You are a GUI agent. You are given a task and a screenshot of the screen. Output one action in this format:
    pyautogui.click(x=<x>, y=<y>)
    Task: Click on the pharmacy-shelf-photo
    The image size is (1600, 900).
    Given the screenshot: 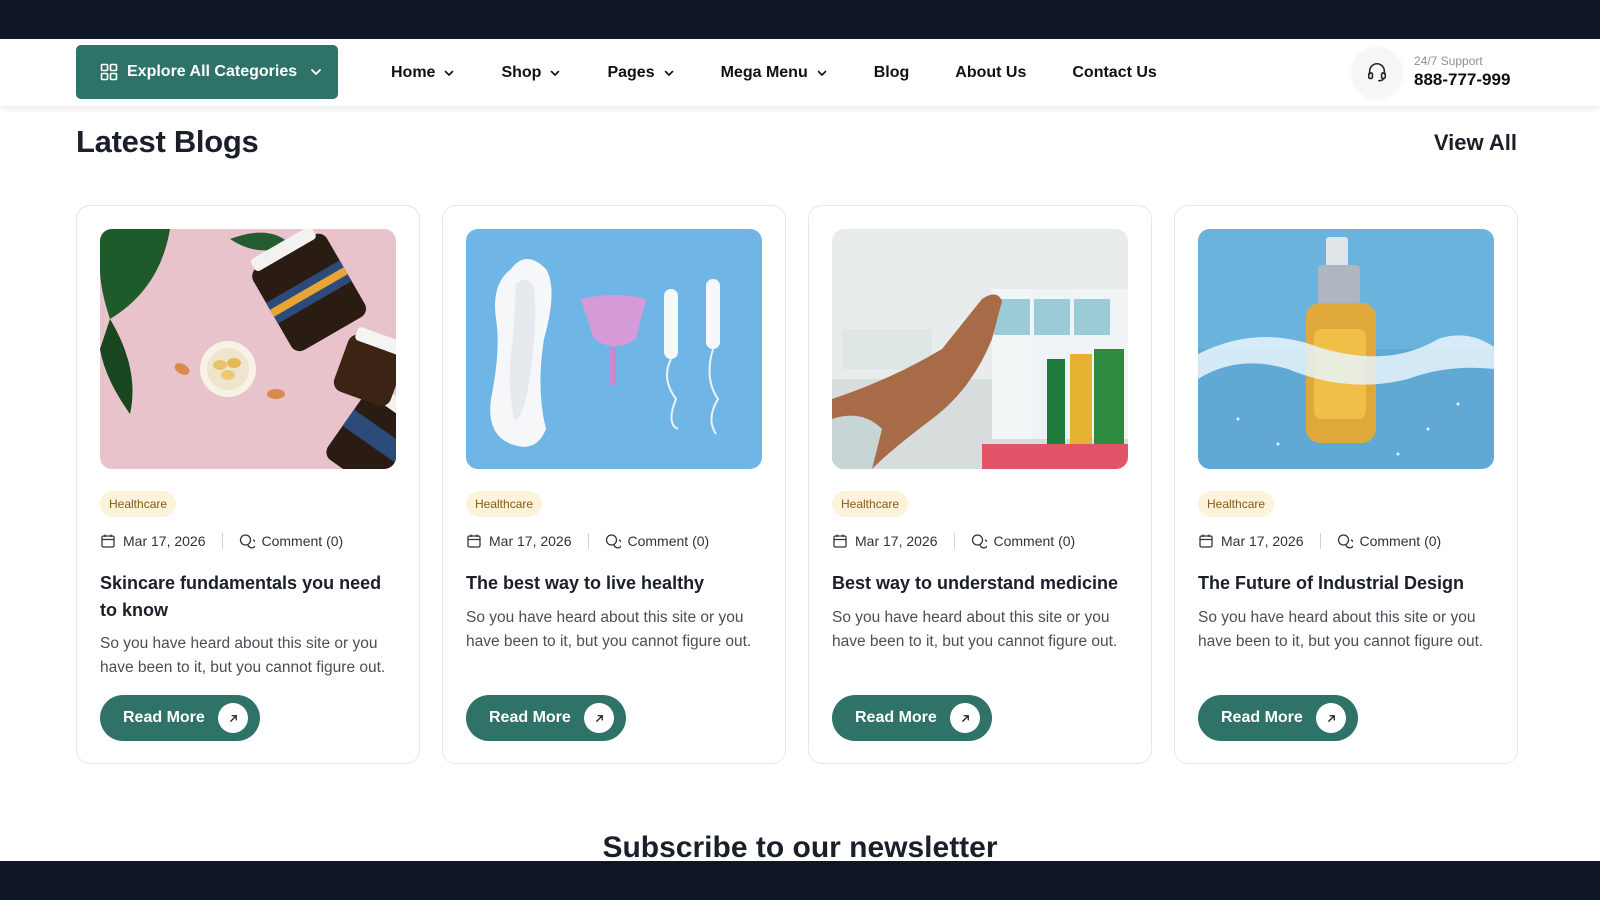 What is the action you would take?
    pyautogui.click(x=980, y=349)
    